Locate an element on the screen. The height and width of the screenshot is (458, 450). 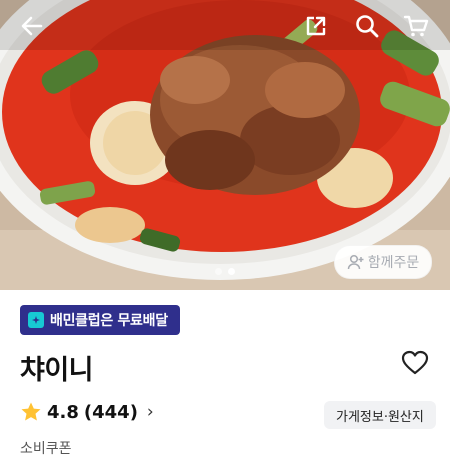
person-add-icon is located at coordinates (355, 262).